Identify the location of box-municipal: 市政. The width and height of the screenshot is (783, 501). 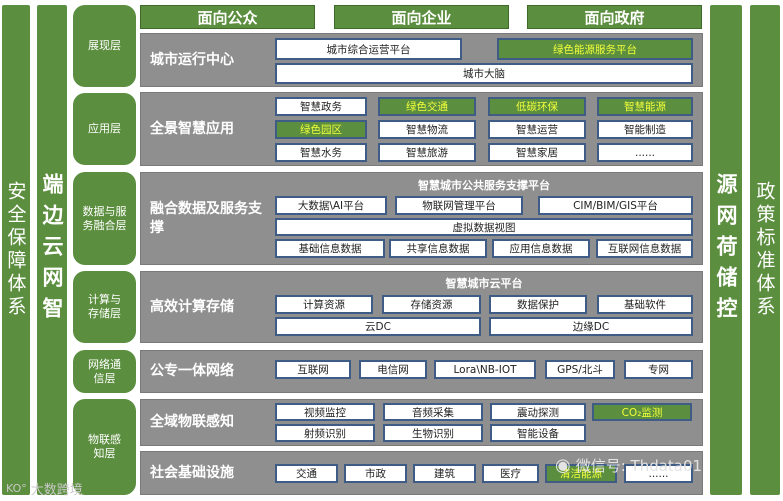
(375, 473).